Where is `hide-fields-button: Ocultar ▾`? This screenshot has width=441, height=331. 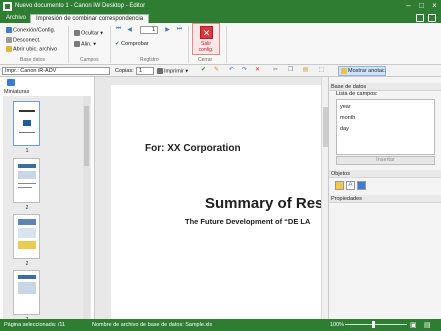 hide-fields-button: Ocultar ▾ is located at coordinates (88, 33).